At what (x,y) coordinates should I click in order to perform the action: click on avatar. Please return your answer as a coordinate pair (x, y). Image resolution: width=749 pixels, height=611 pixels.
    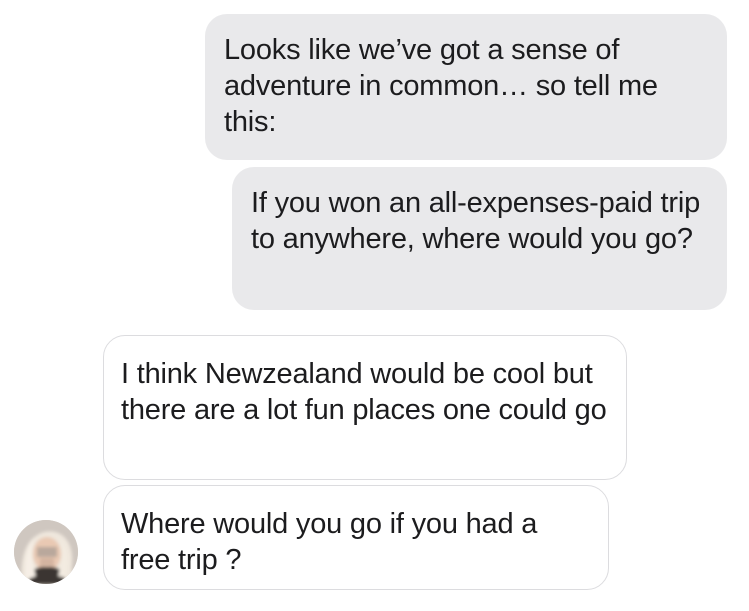
    Looking at the image, I should click on (46, 552).